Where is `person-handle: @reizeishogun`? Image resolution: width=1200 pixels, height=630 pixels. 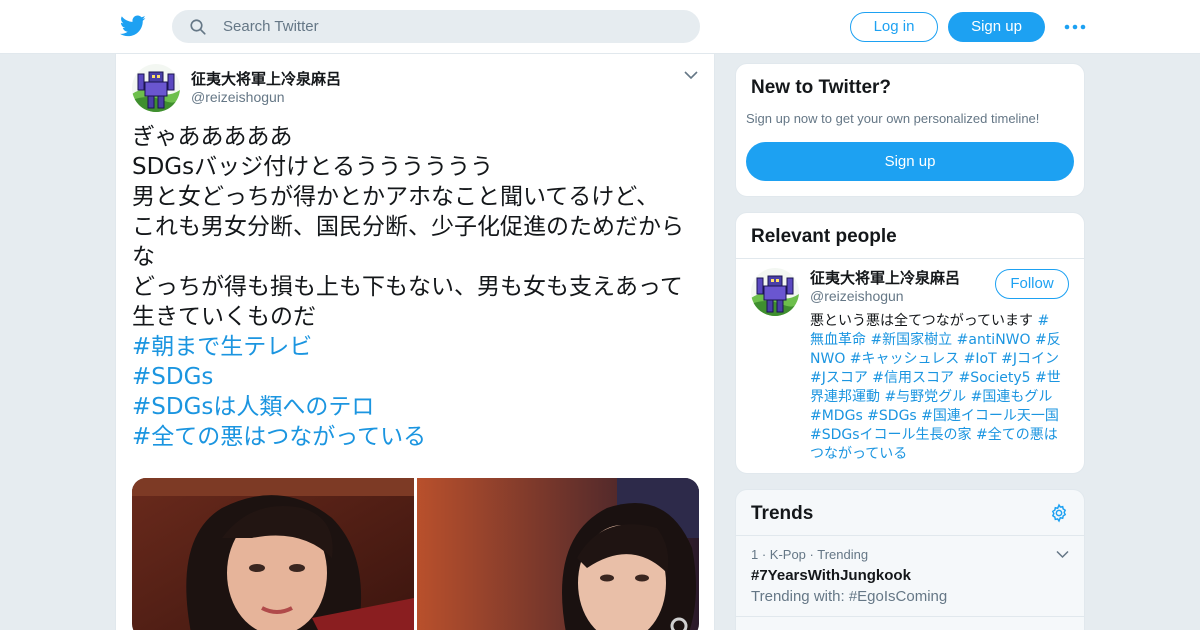
person-handle: @reizeishogun is located at coordinates (857, 296).